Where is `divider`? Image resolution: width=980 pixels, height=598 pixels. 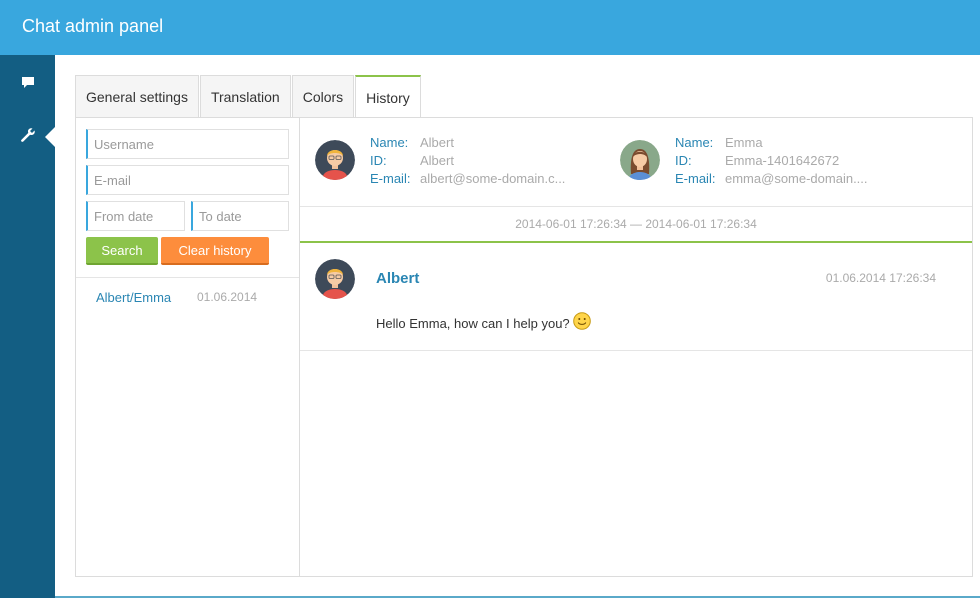
divider is located at coordinates (187, 277).